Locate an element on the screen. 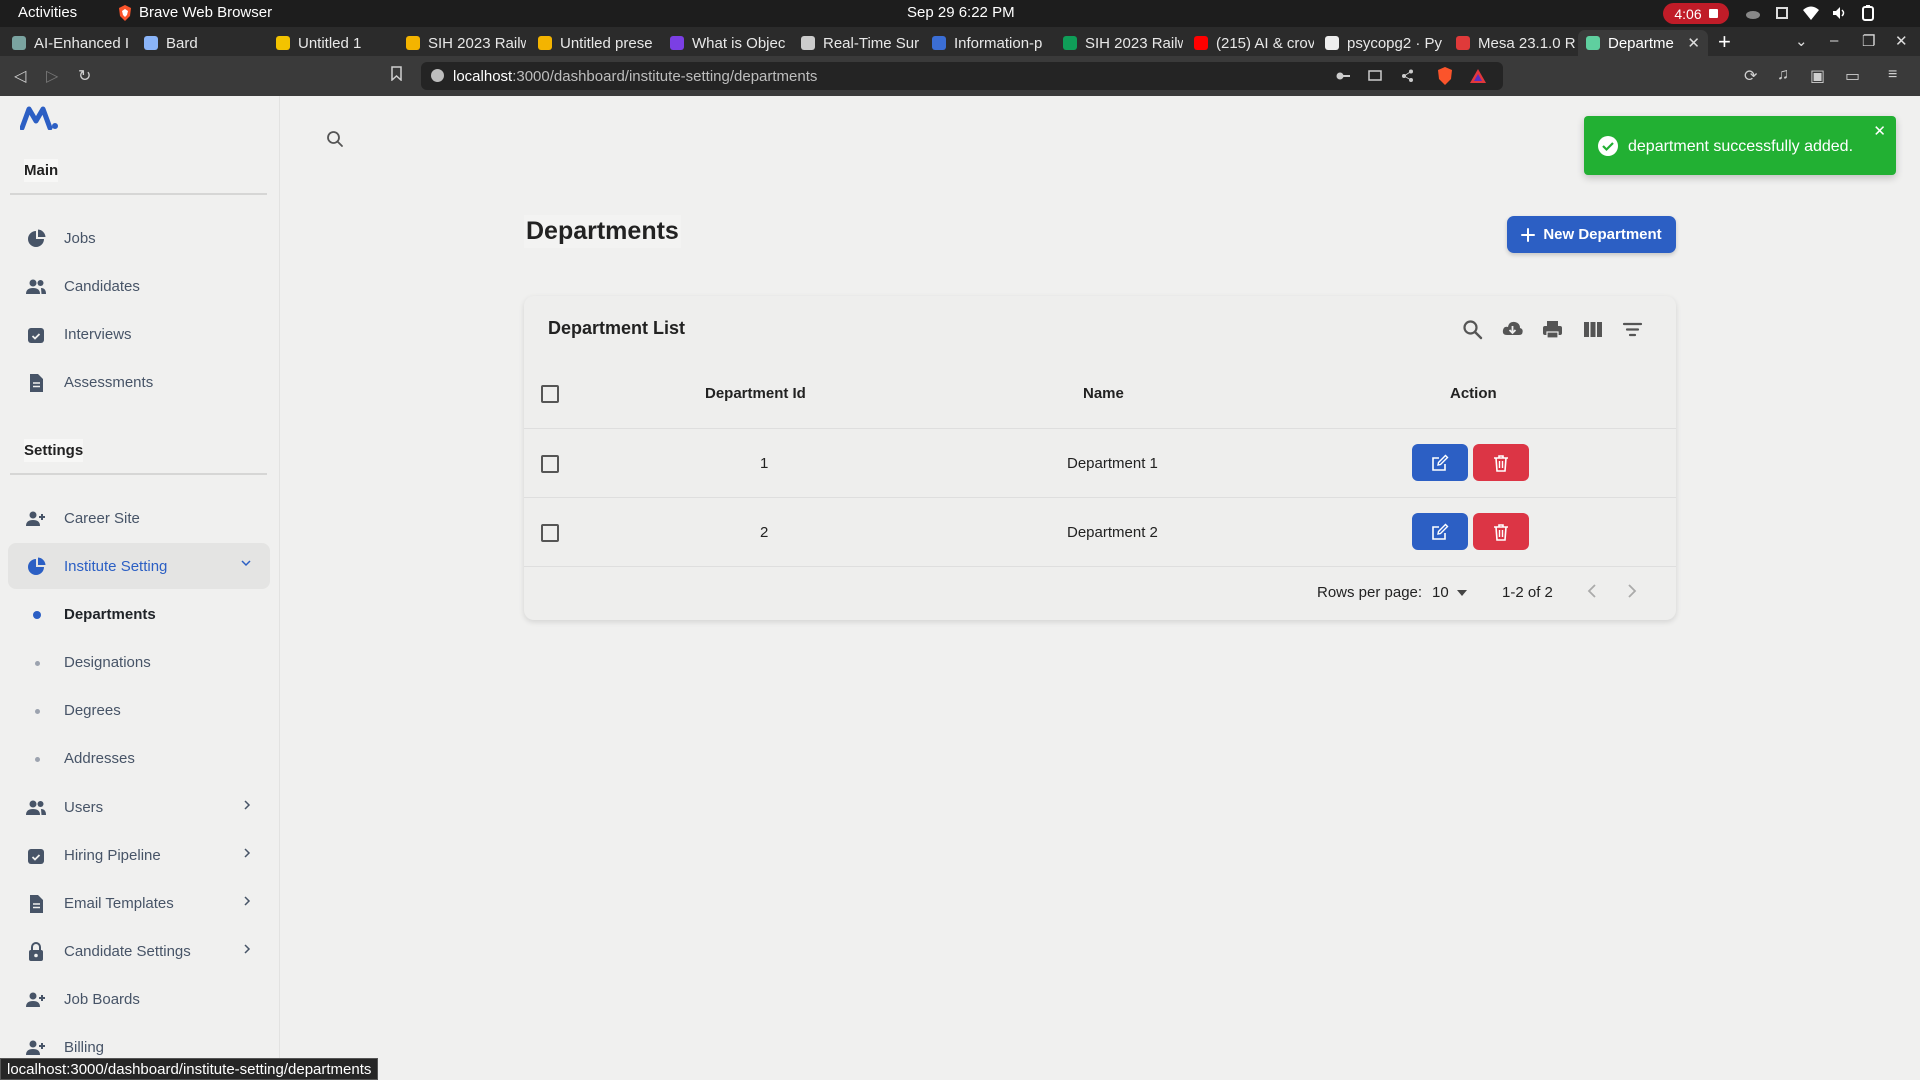 The height and width of the screenshot is (1080, 1920). sidebar-toggle-icon: ▣ is located at coordinates (1817, 76).